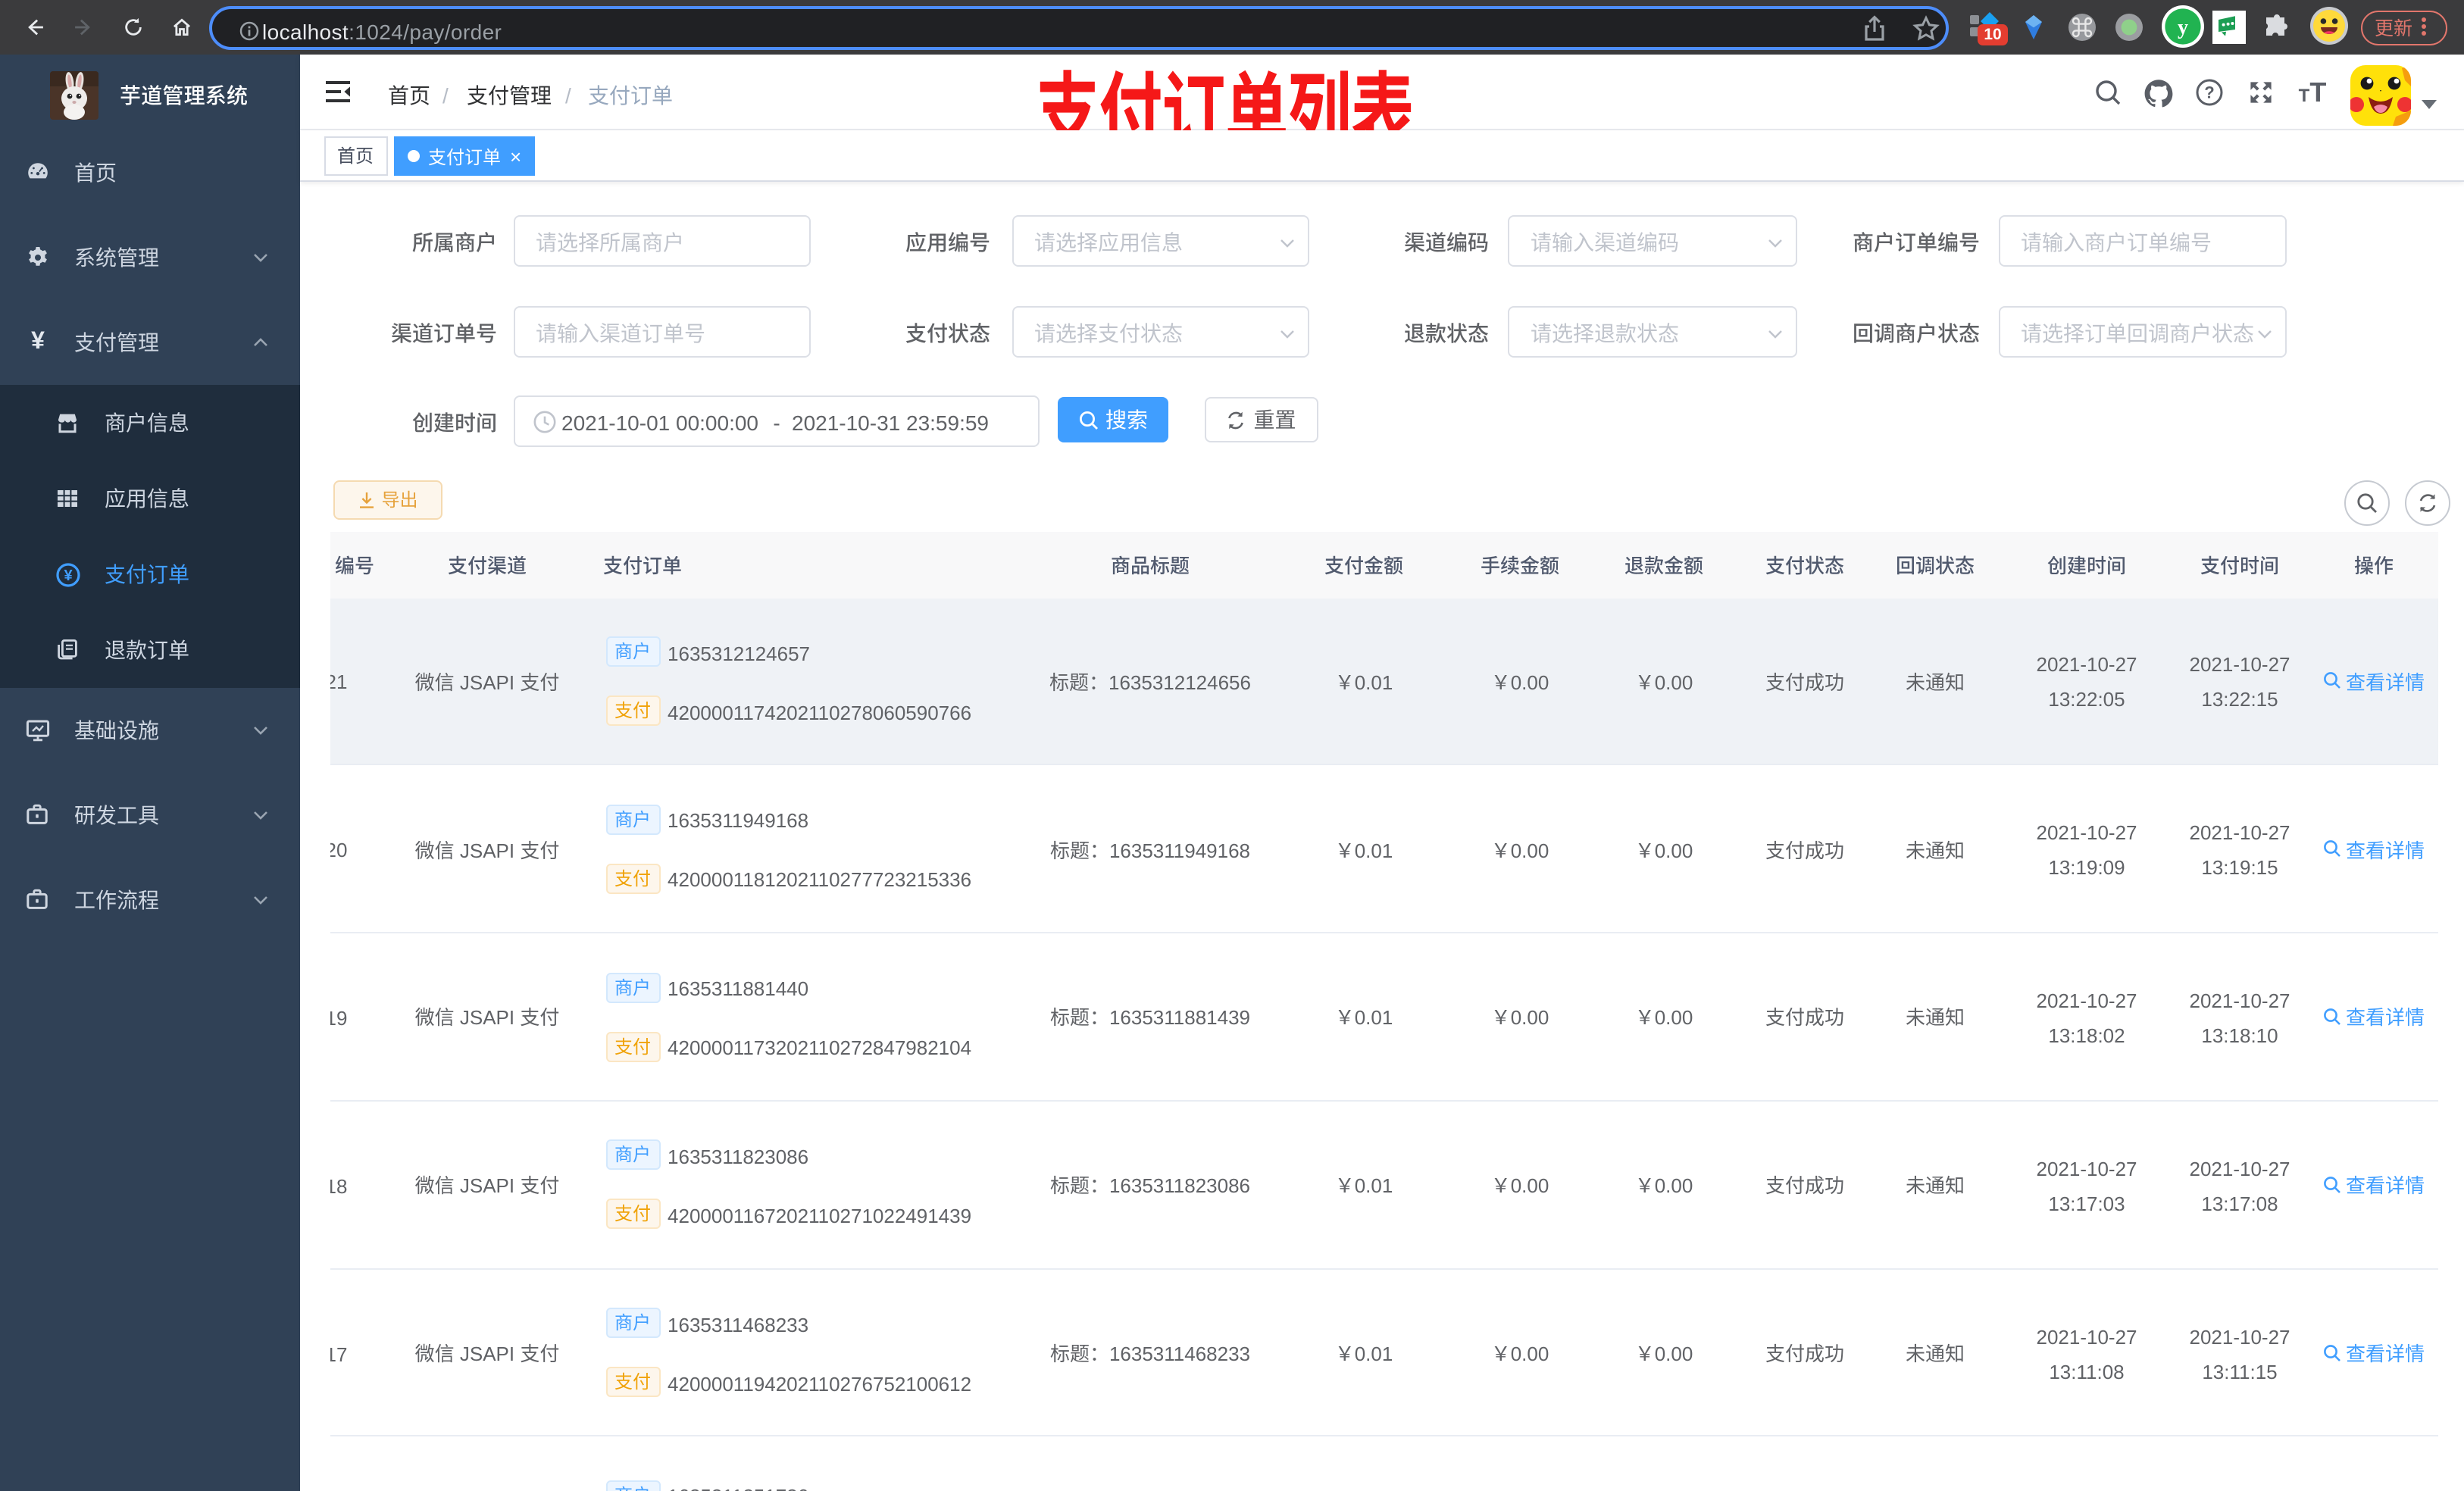 Image resolution: width=2464 pixels, height=1491 pixels. What do you see at coordinates (2183, 27) in the screenshot?
I see `svg-text: y` at bounding box center [2183, 27].